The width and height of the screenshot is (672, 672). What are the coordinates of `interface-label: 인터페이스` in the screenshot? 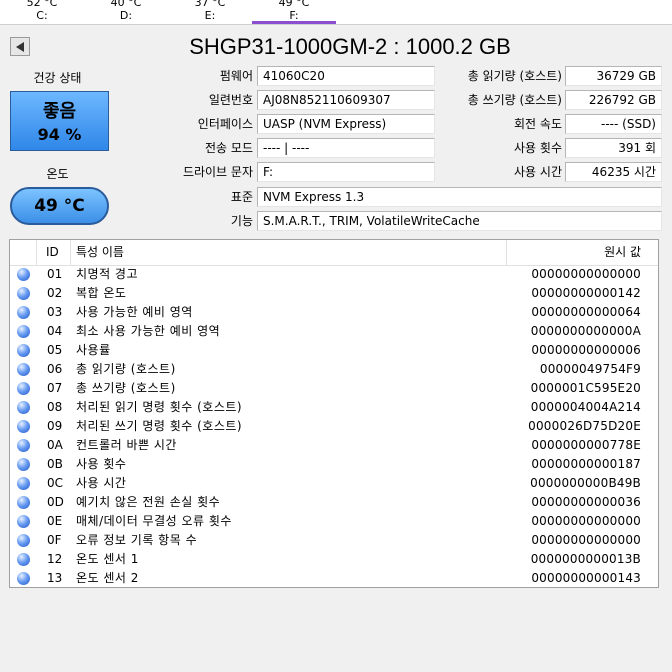 It's located at (225, 124).